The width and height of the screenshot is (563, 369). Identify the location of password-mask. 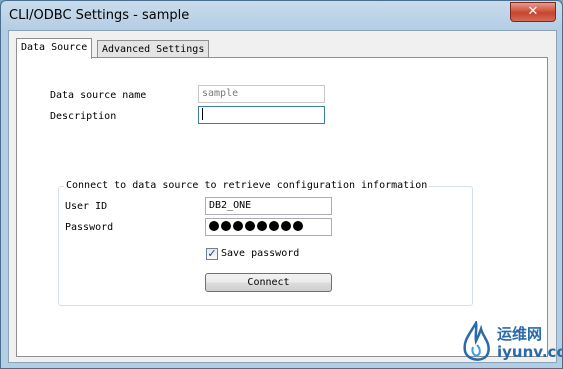
(257, 226).